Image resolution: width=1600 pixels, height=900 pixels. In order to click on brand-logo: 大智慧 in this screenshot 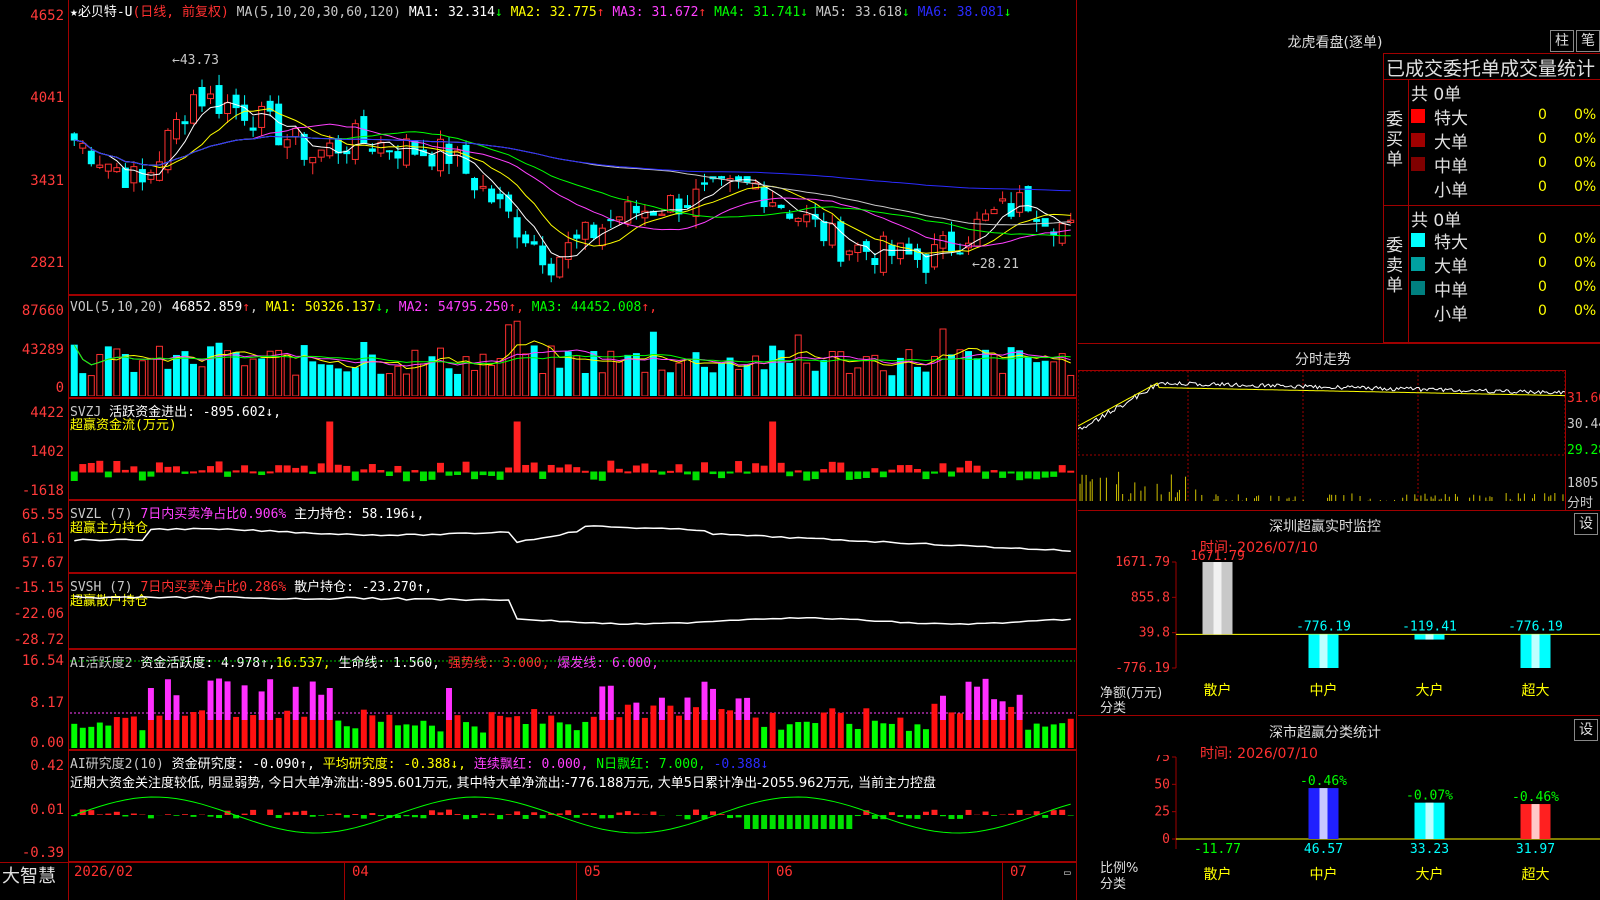, I will do `click(29, 875)`.